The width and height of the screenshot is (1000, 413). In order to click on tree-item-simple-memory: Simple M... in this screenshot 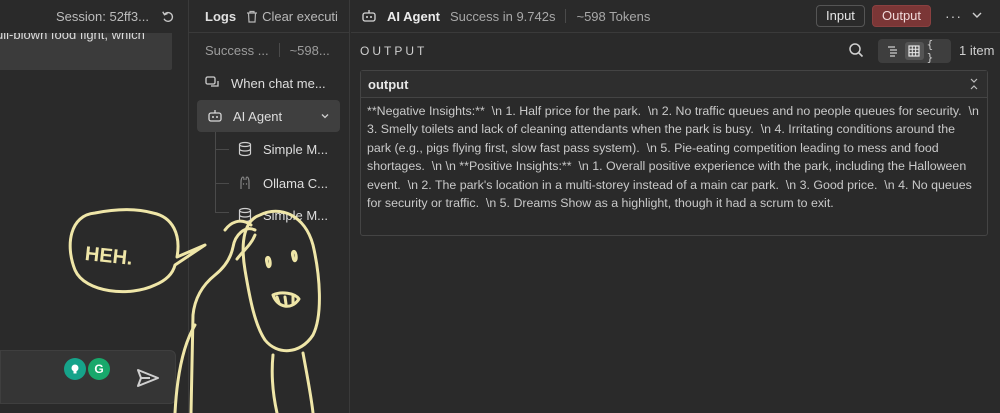, I will do `click(282, 149)`.